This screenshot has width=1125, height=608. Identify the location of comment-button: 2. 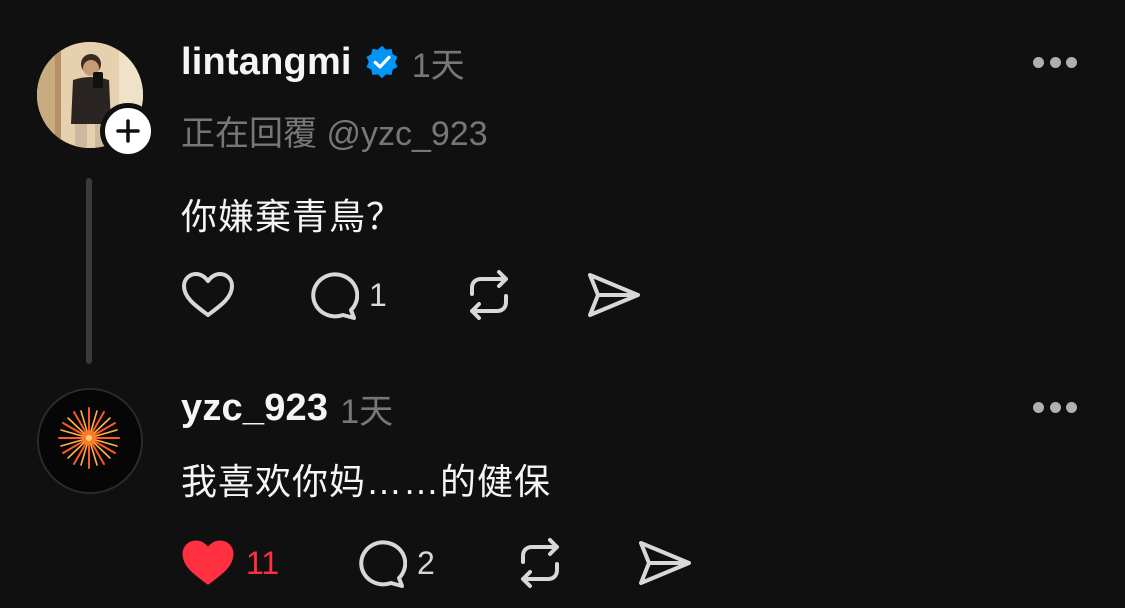
(394, 563).